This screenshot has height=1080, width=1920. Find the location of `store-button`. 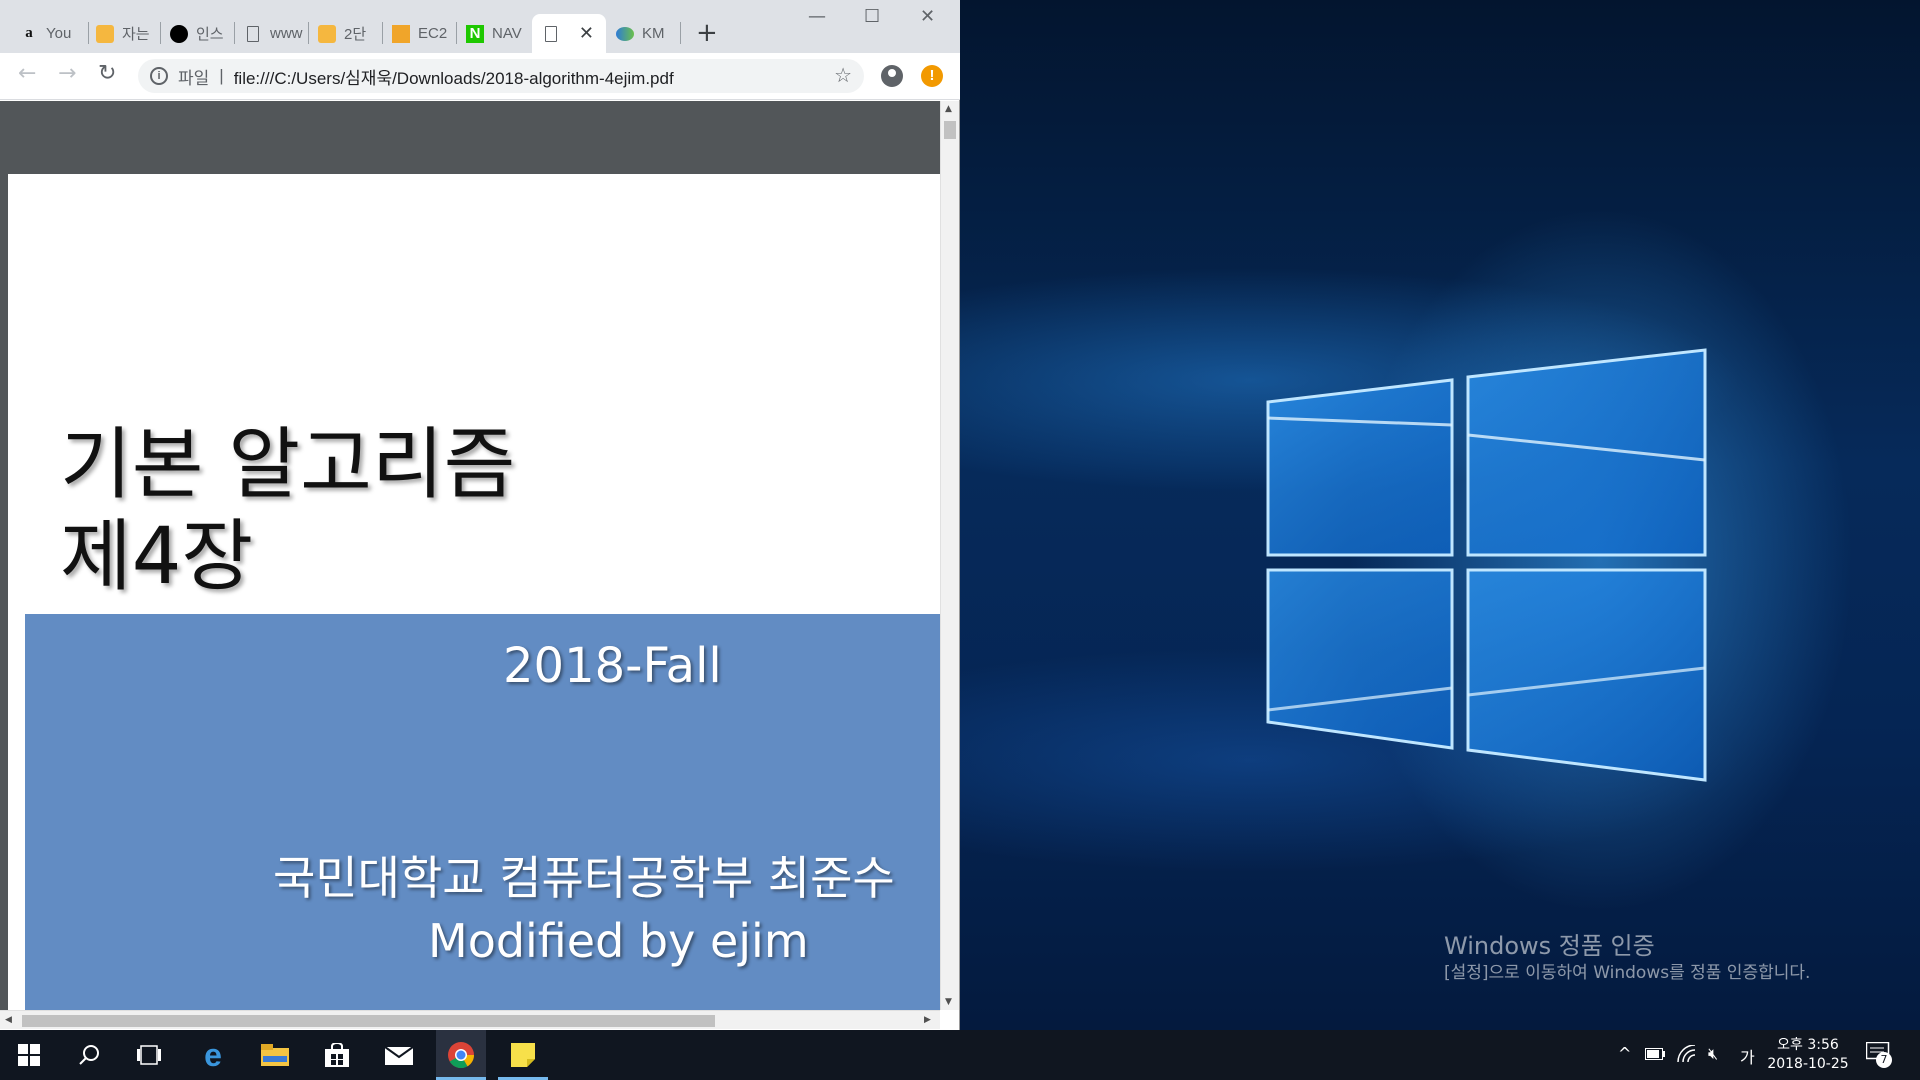

store-button is located at coordinates (337, 1055).